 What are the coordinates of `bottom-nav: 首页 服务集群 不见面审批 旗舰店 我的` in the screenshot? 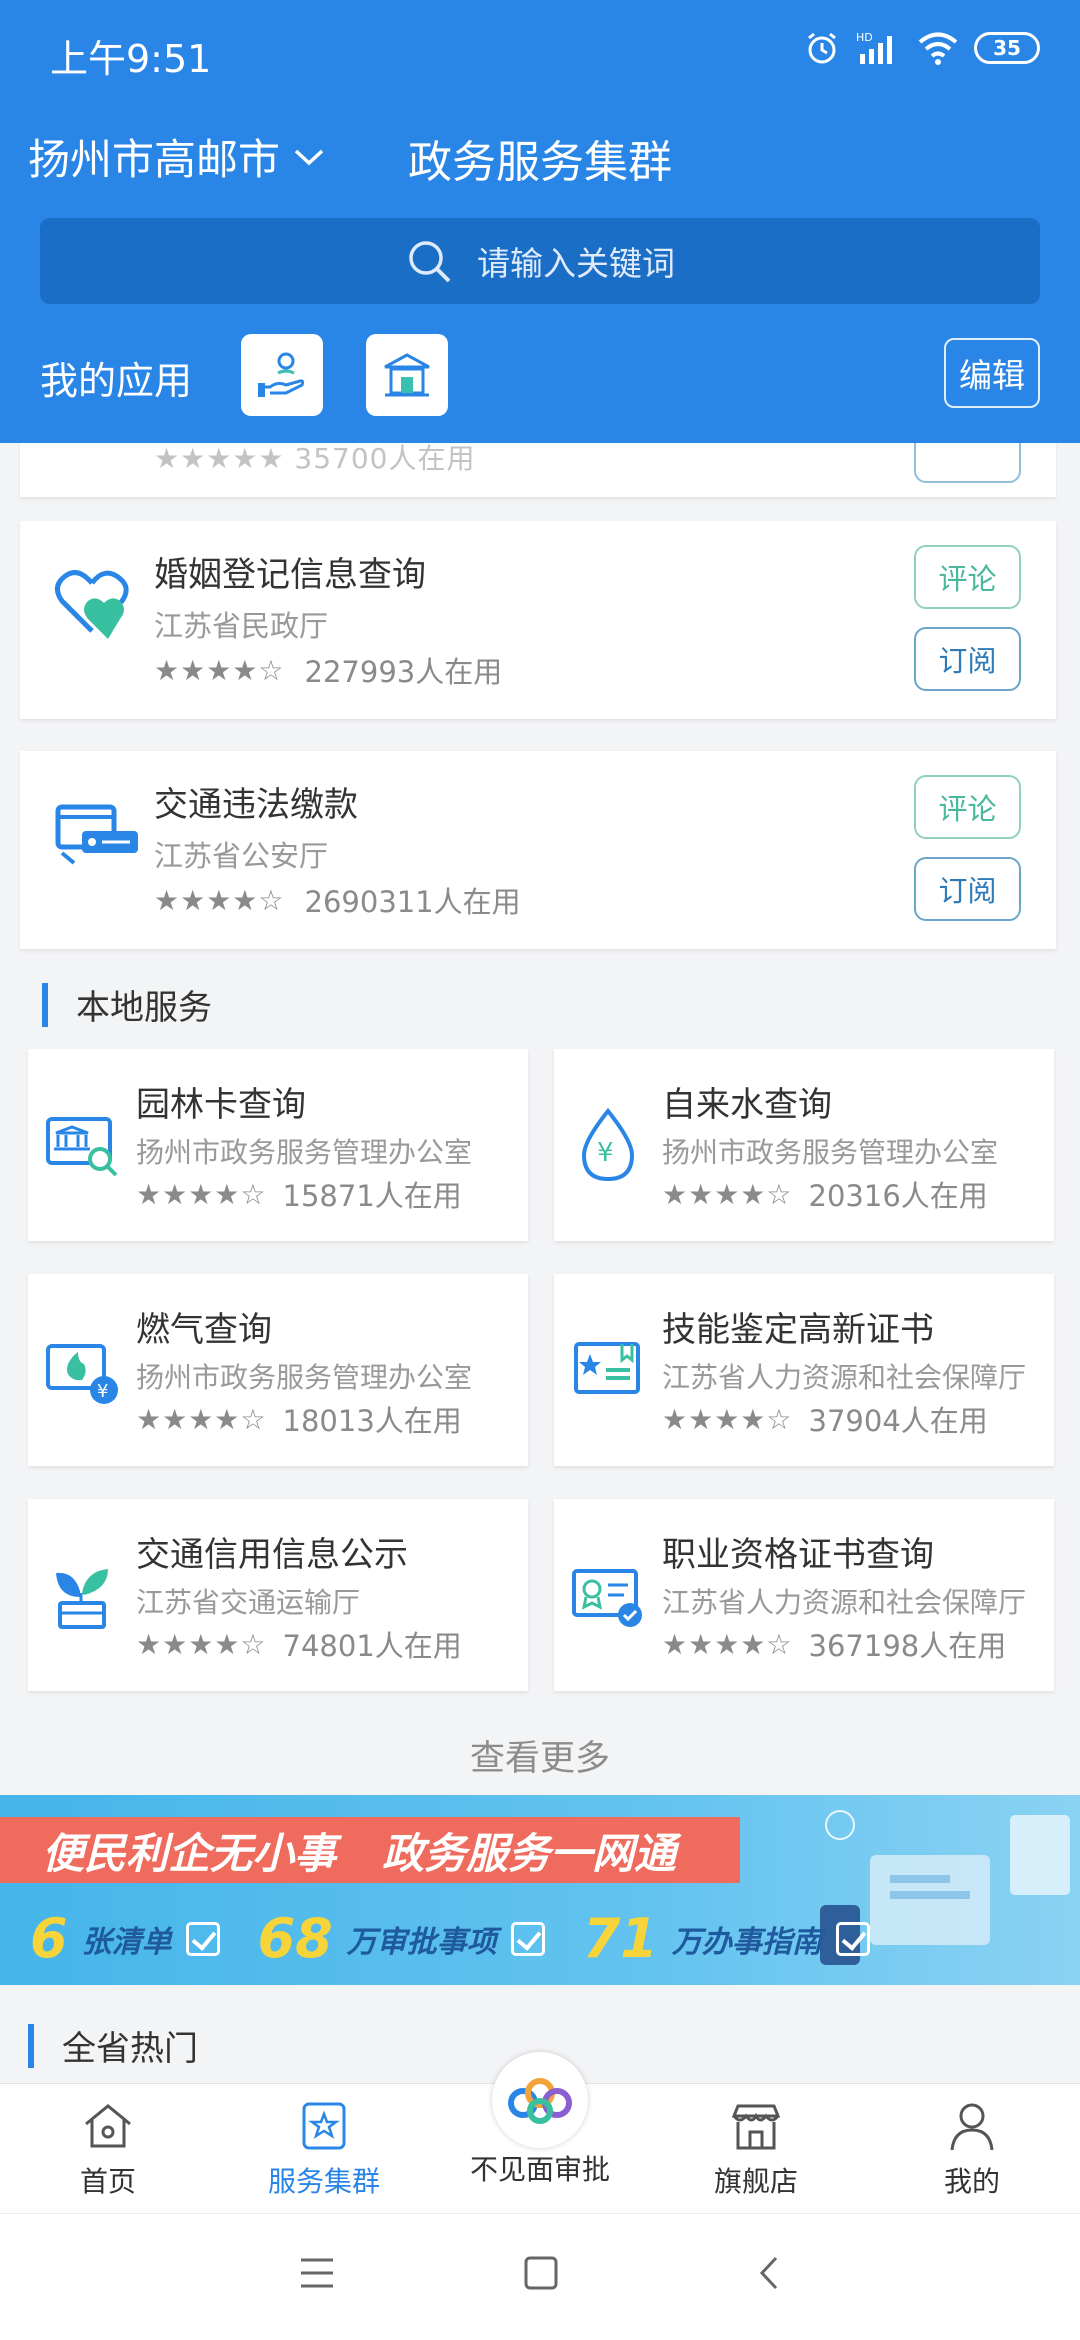 It's located at (540, 2132).